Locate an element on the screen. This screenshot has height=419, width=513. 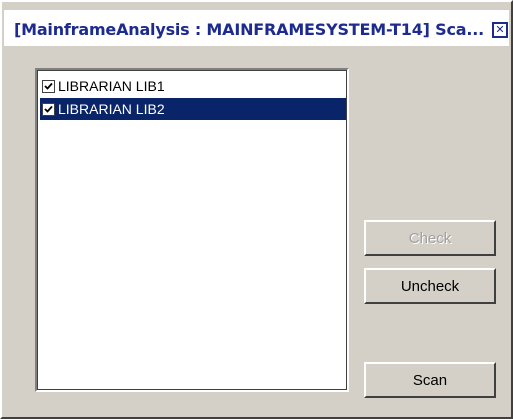
list-item-librarian-lib2: LIBRARIAN LIB2 is located at coordinates (193, 109).